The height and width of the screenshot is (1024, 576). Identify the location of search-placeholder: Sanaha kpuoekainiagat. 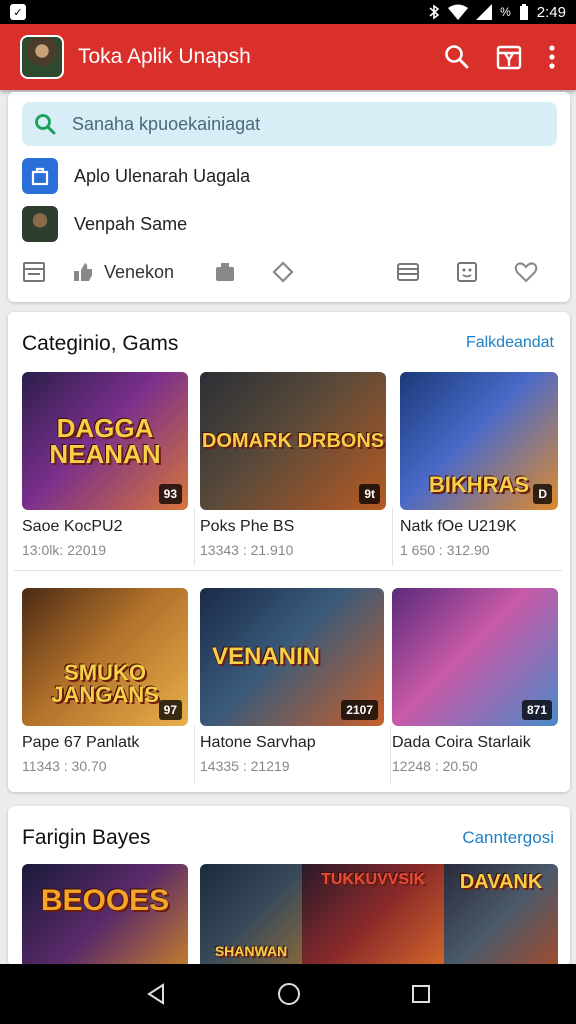
(166, 123).